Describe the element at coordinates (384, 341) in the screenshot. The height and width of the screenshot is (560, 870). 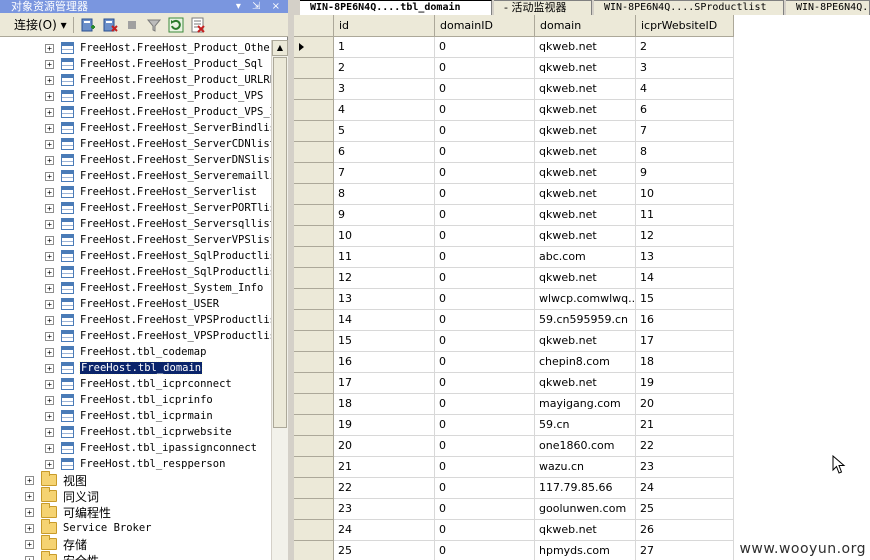
I see `grid-cell: 15` at that location.